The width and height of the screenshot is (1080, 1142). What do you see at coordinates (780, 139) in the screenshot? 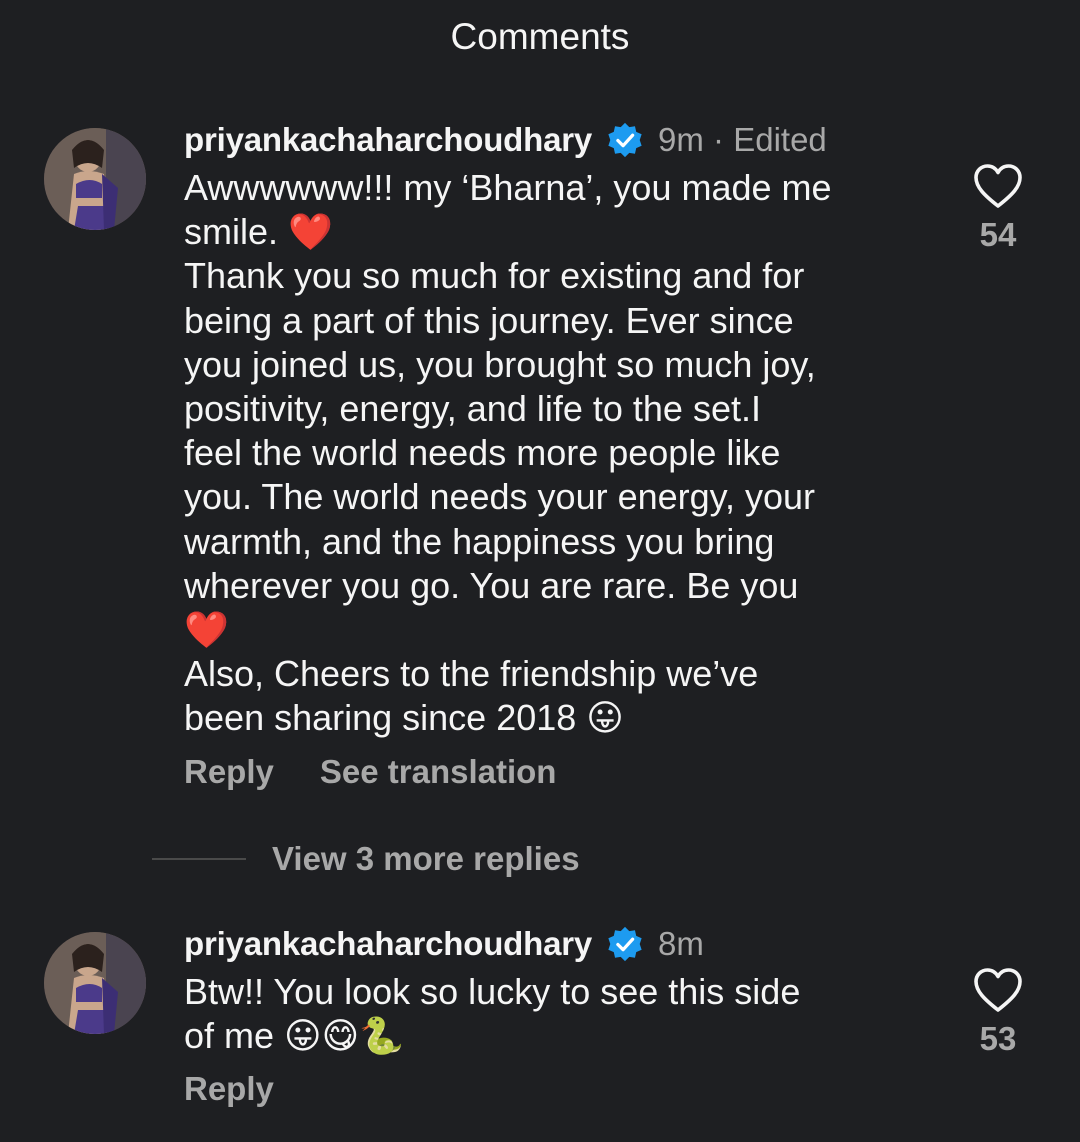
I see `edited-label: Edited` at bounding box center [780, 139].